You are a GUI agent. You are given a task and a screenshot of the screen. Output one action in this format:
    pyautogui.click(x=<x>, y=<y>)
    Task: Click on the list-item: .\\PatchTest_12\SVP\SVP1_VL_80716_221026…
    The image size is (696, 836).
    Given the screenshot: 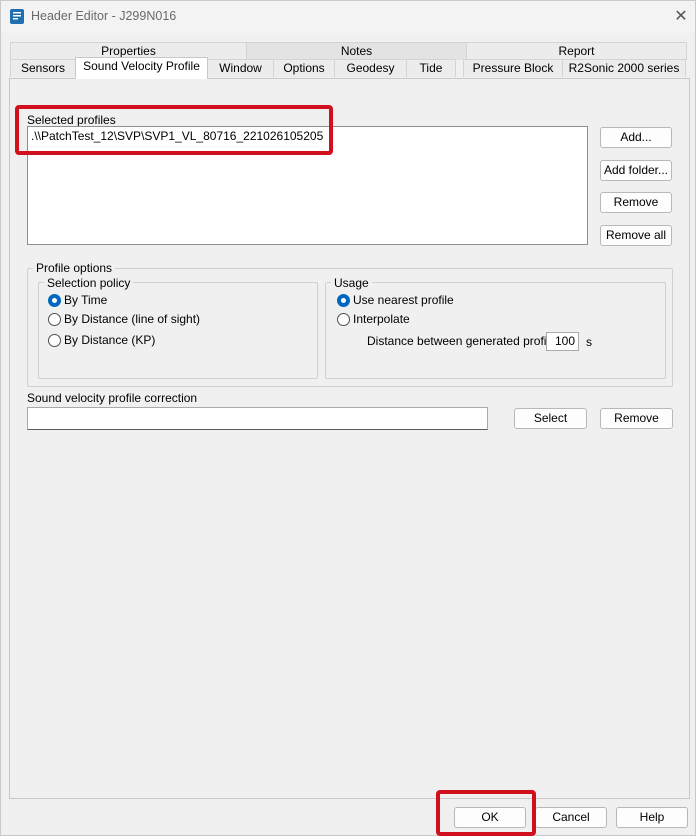 What is the action you would take?
    pyautogui.click(x=177, y=136)
    